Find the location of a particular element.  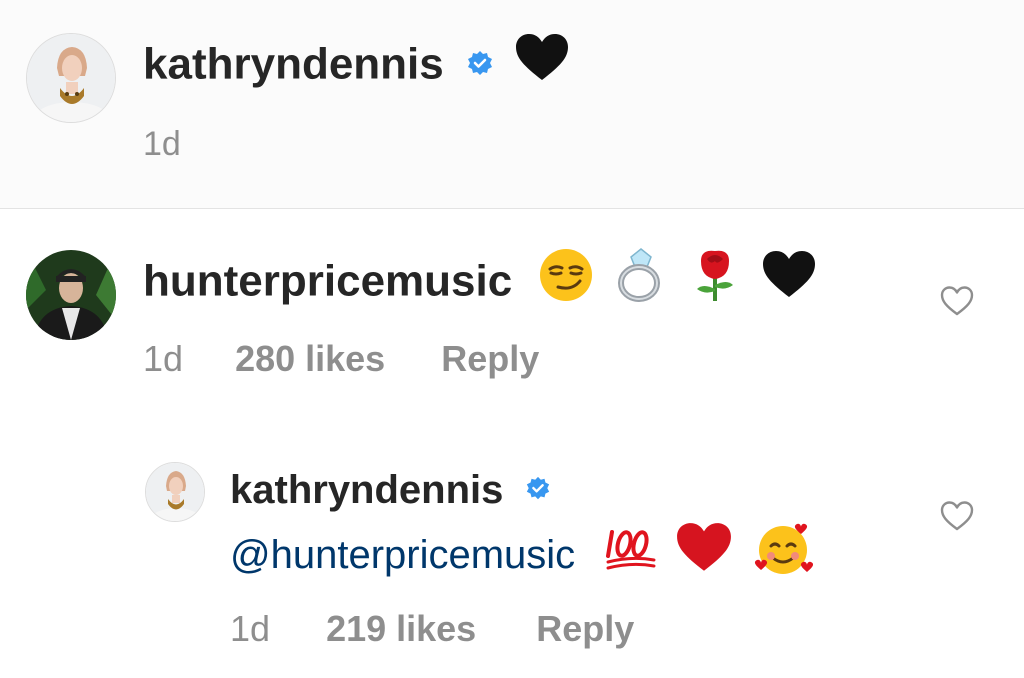

hundred-points-emoji-icon is located at coordinates (631, 554).